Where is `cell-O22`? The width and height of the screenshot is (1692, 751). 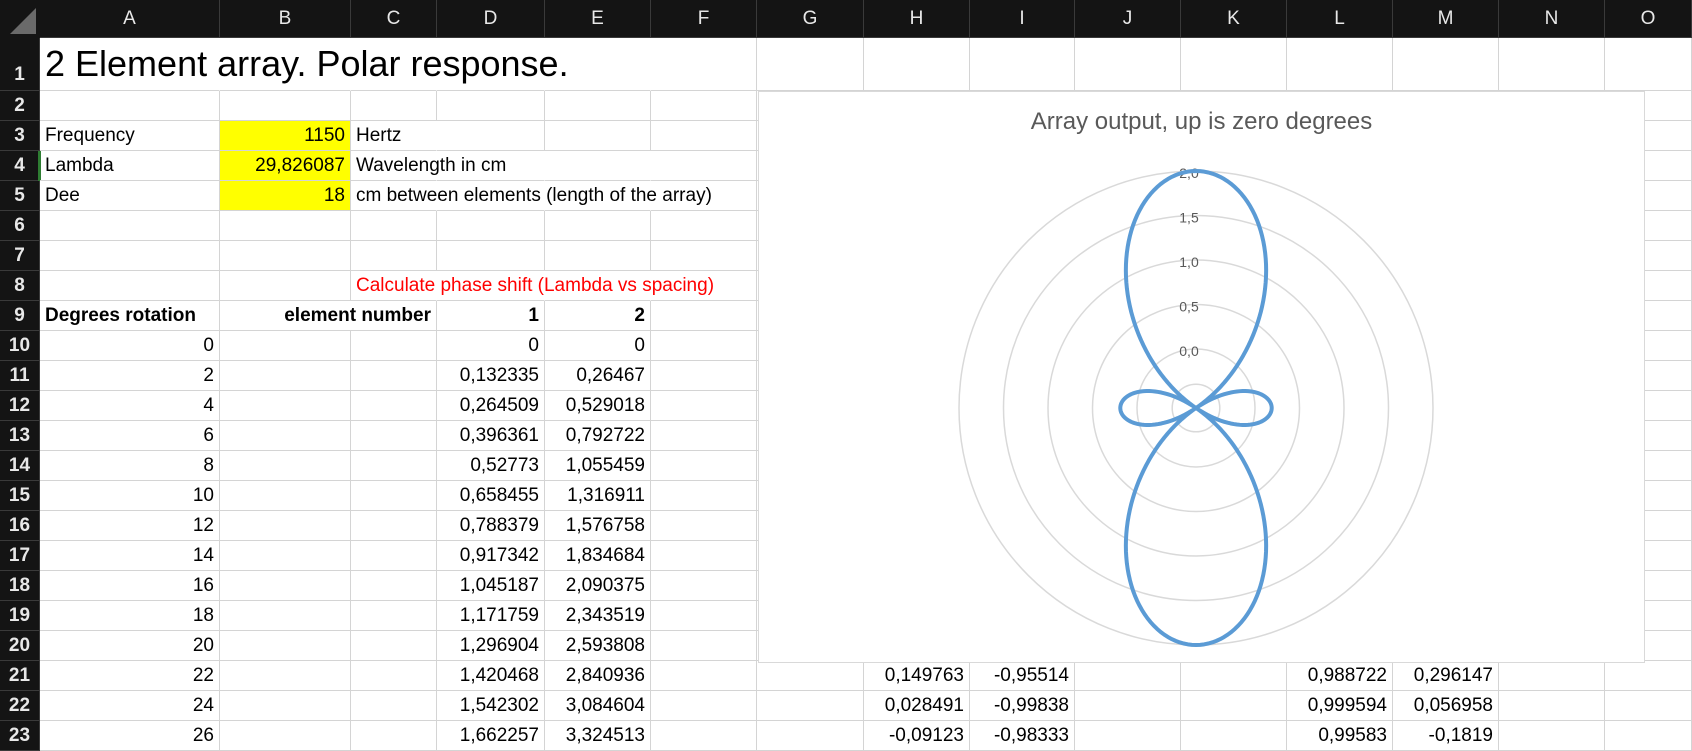 cell-O22 is located at coordinates (1648, 706).